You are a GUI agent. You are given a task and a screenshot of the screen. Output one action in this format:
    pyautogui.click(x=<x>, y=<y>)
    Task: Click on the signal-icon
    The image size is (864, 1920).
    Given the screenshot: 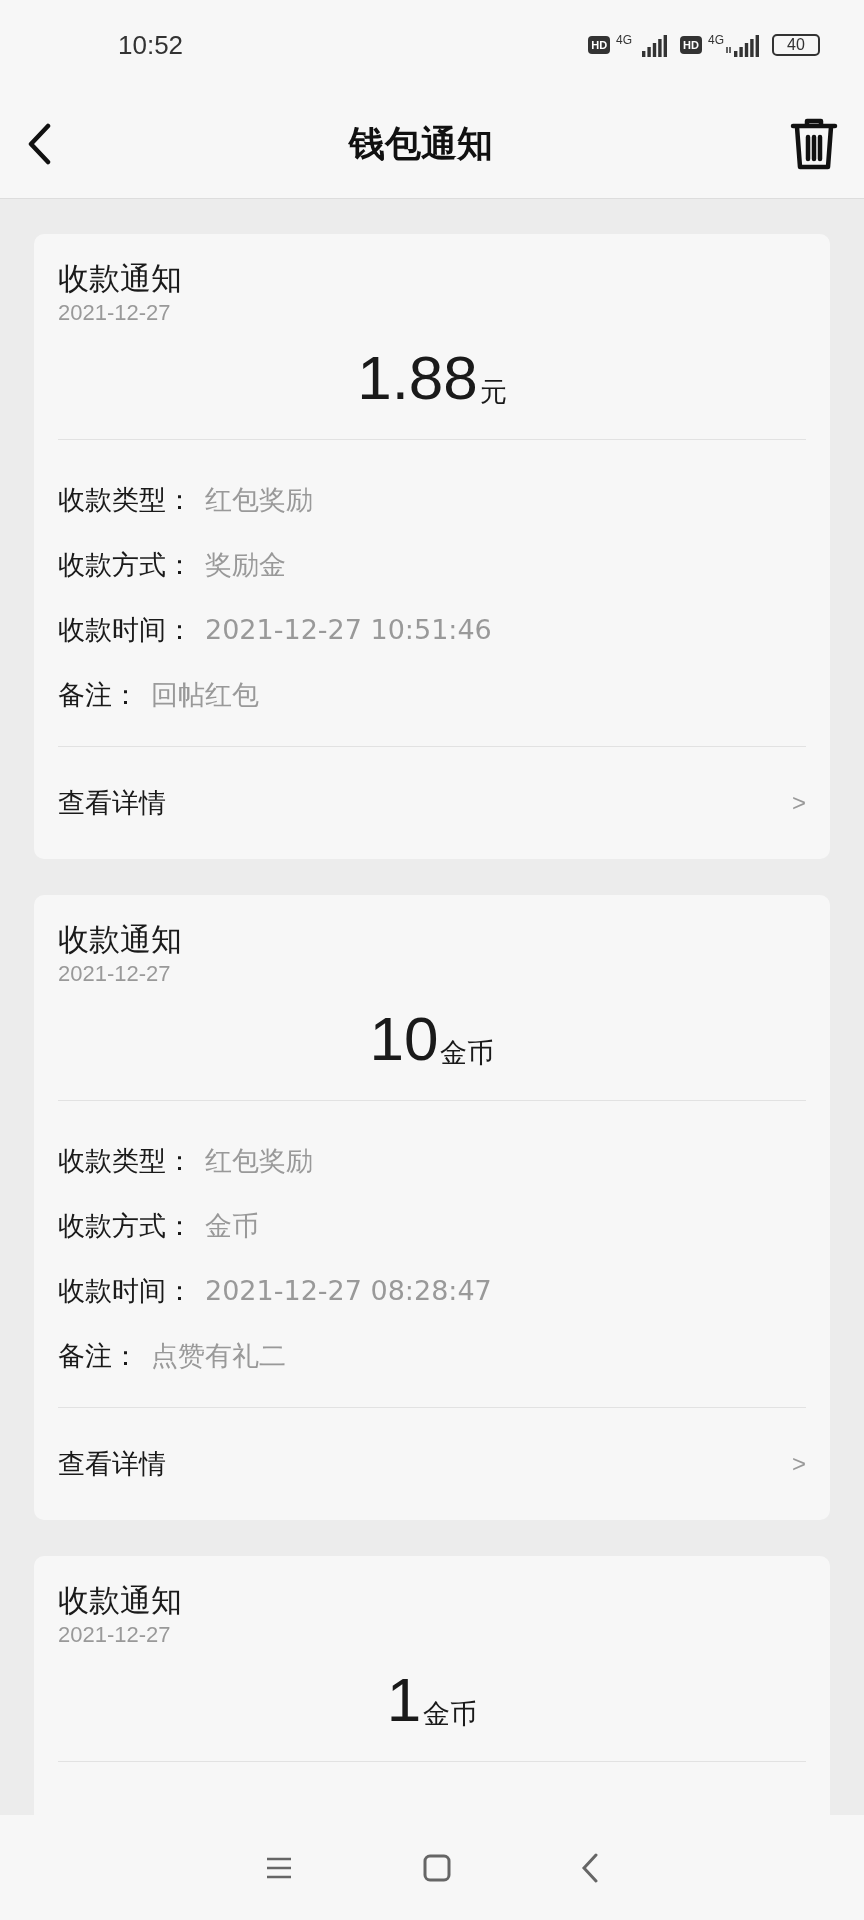 What is the action you would take?
    pyautogui.click(x=743, y=45)
    